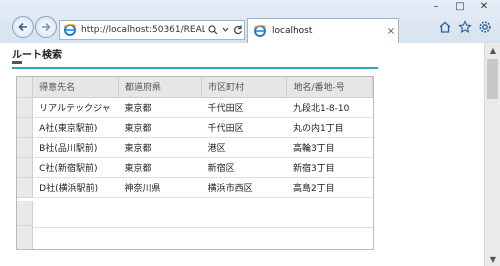 The image size is (500, 266). I want to click on refresh-icon, so click(238, 30).